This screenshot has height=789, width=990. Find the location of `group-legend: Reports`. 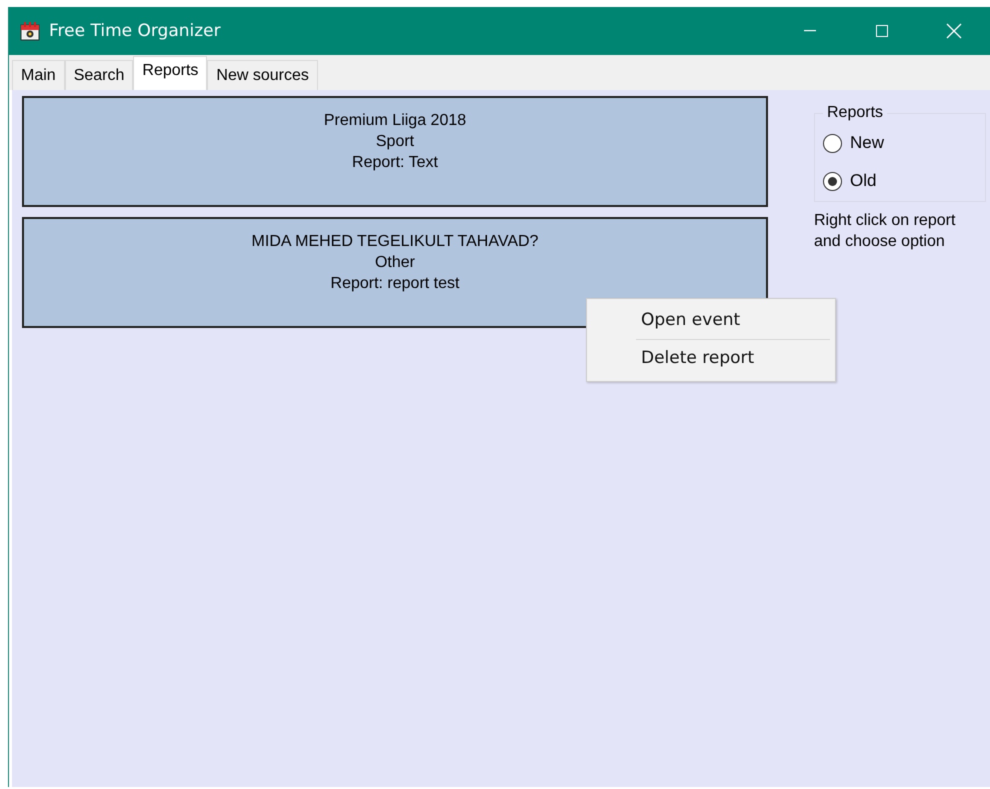

group-legend: Reports is located at coordinates (855, 113).